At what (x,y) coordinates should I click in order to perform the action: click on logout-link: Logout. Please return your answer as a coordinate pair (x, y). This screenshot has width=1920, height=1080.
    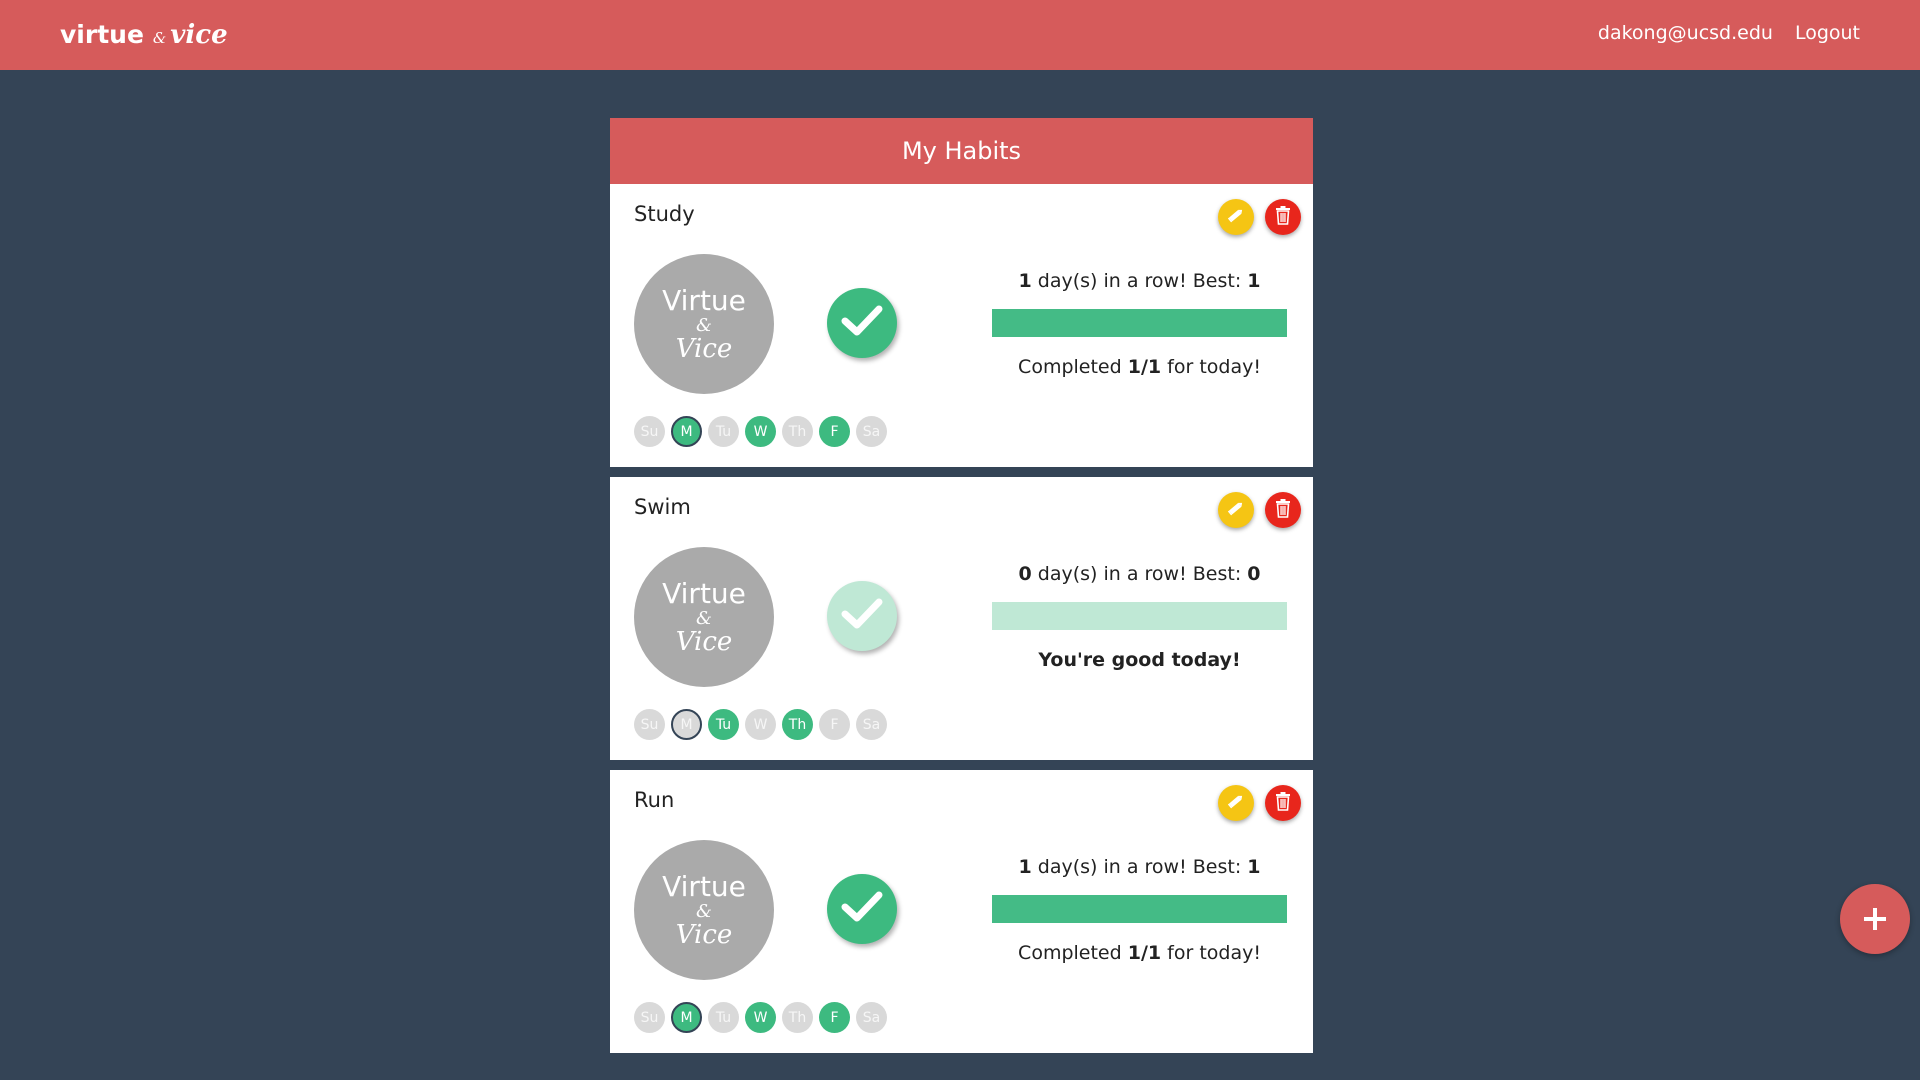
    Looking at the image, I should click on (1827, 33).